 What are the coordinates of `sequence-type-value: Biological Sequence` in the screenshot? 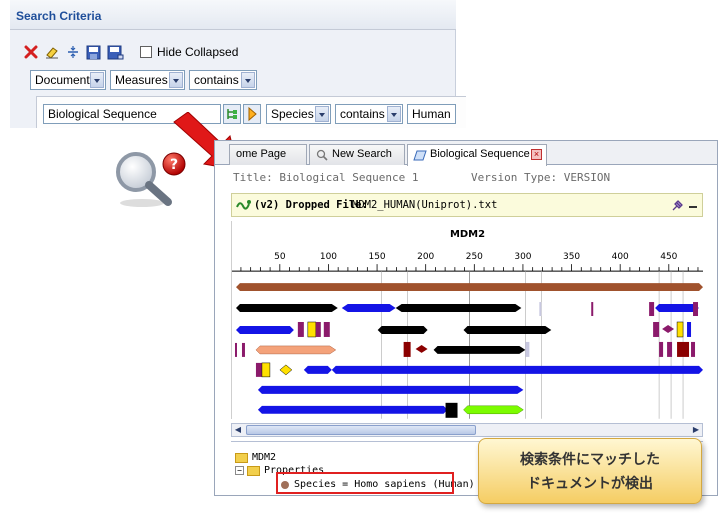 It's located at (102, 114).